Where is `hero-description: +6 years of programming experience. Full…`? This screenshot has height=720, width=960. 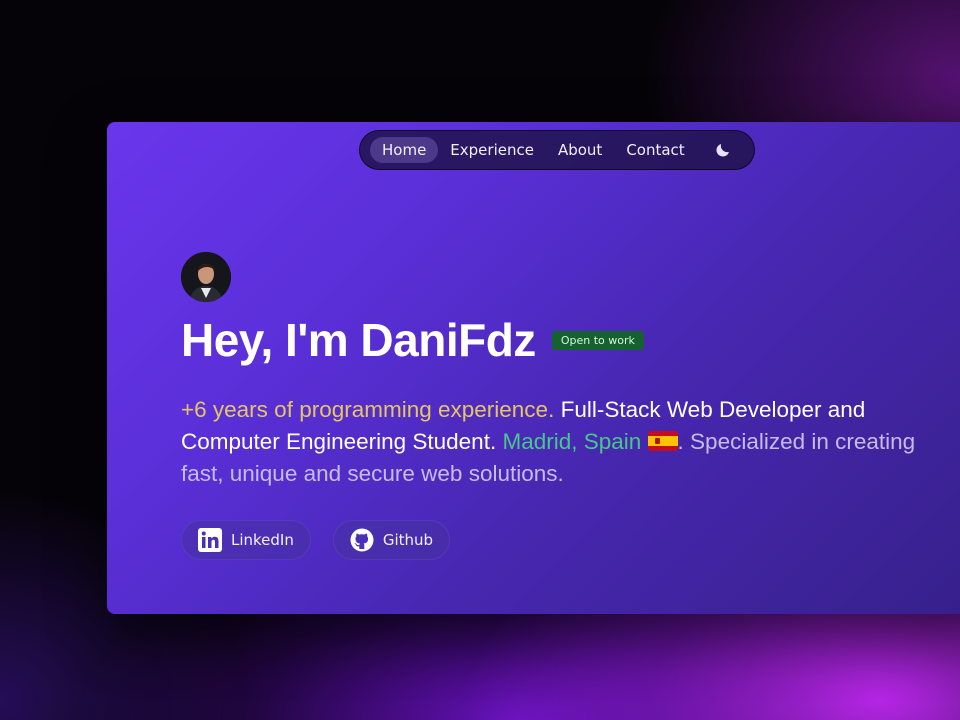 hero-description: +6 years of programming experience. Full… is located at coordinates (561, 442).